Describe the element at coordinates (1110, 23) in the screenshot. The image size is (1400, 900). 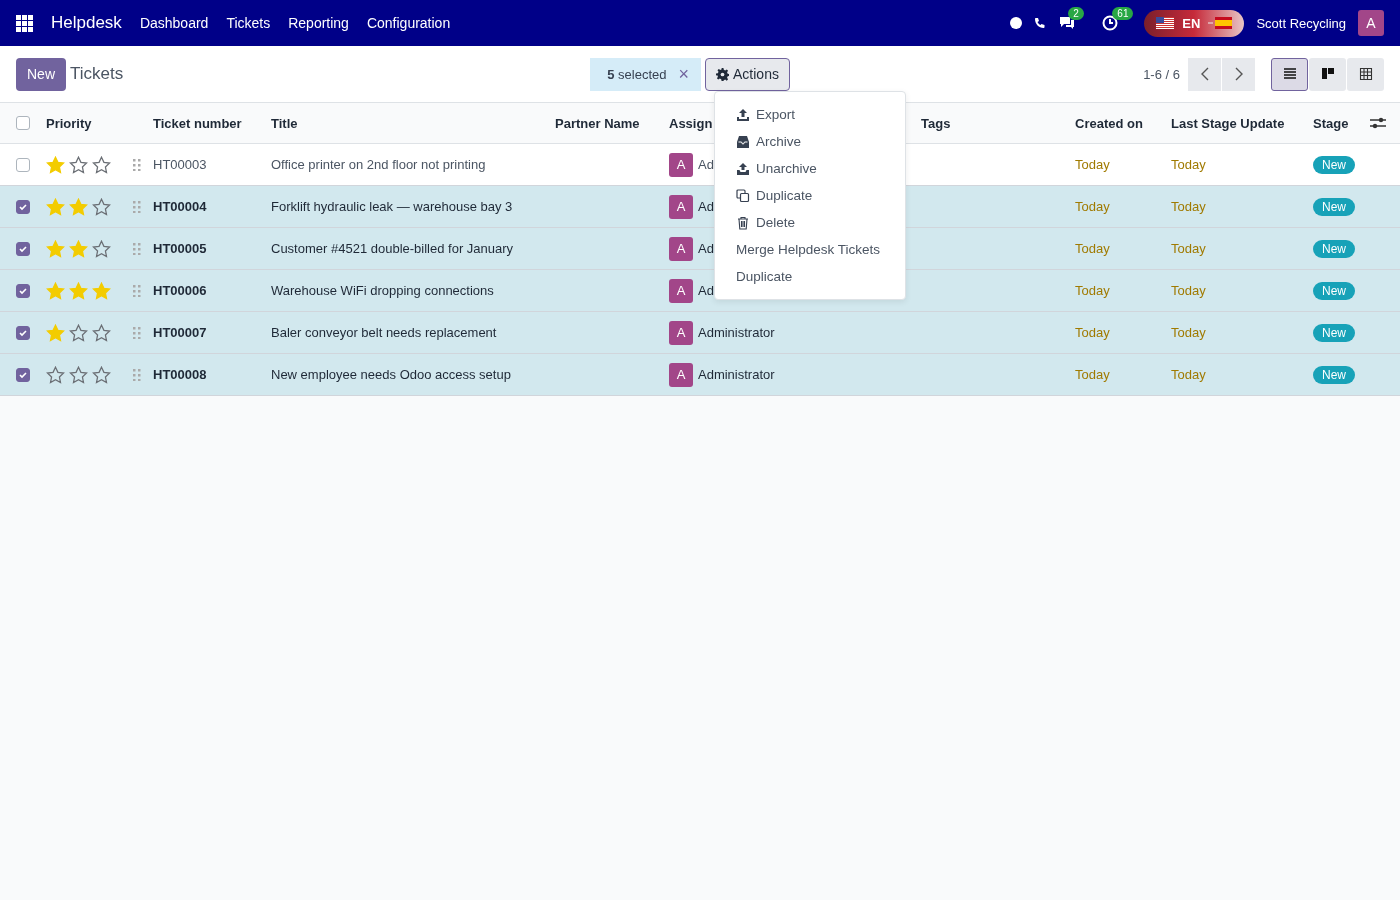
I see `clock-icon` at that location.